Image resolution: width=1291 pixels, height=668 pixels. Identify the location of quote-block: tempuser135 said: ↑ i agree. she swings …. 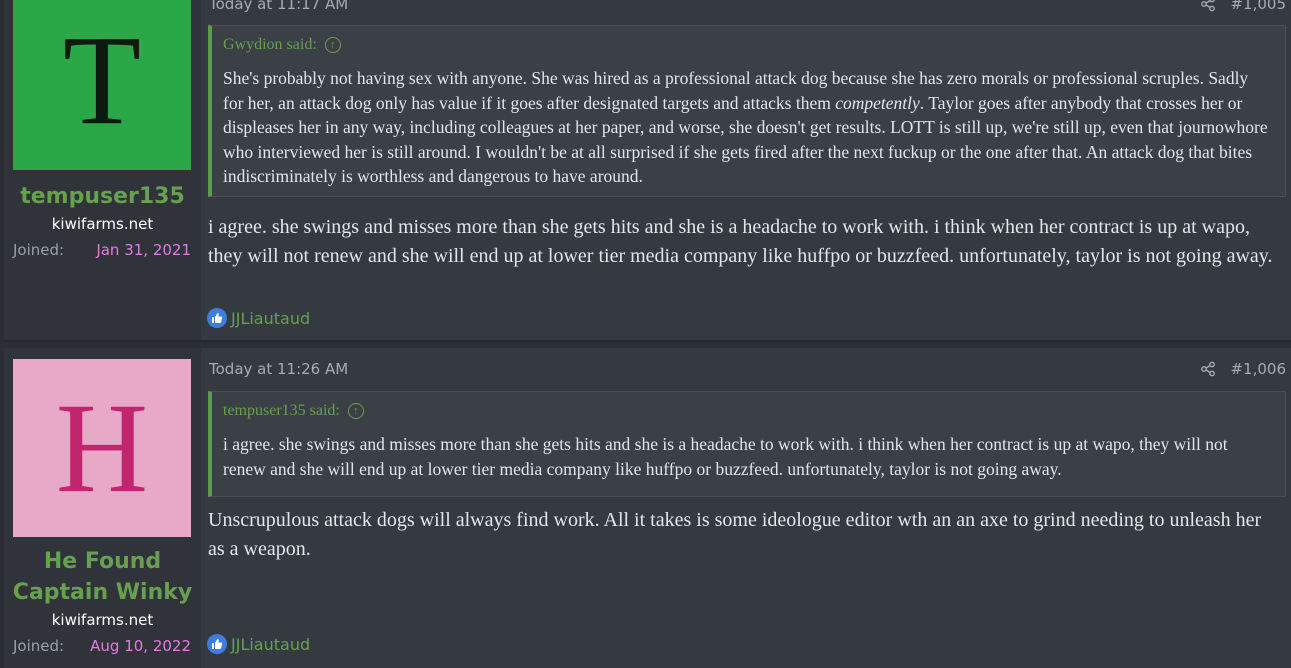
(747, 444).